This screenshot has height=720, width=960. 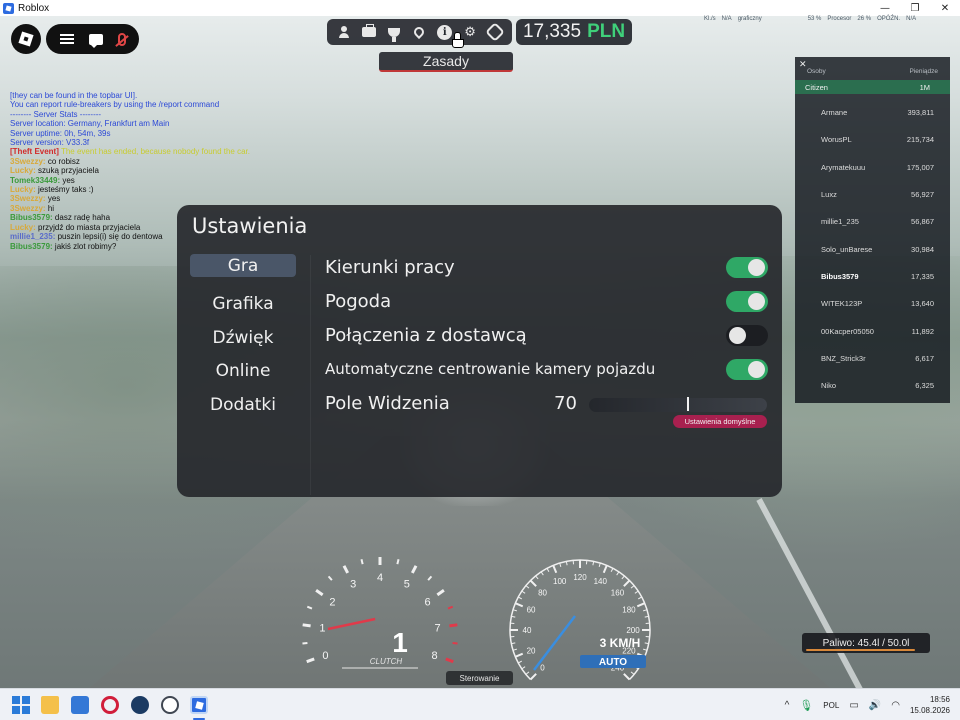 I want to click on player-name: millie1_235, so click(x=840, y=222).